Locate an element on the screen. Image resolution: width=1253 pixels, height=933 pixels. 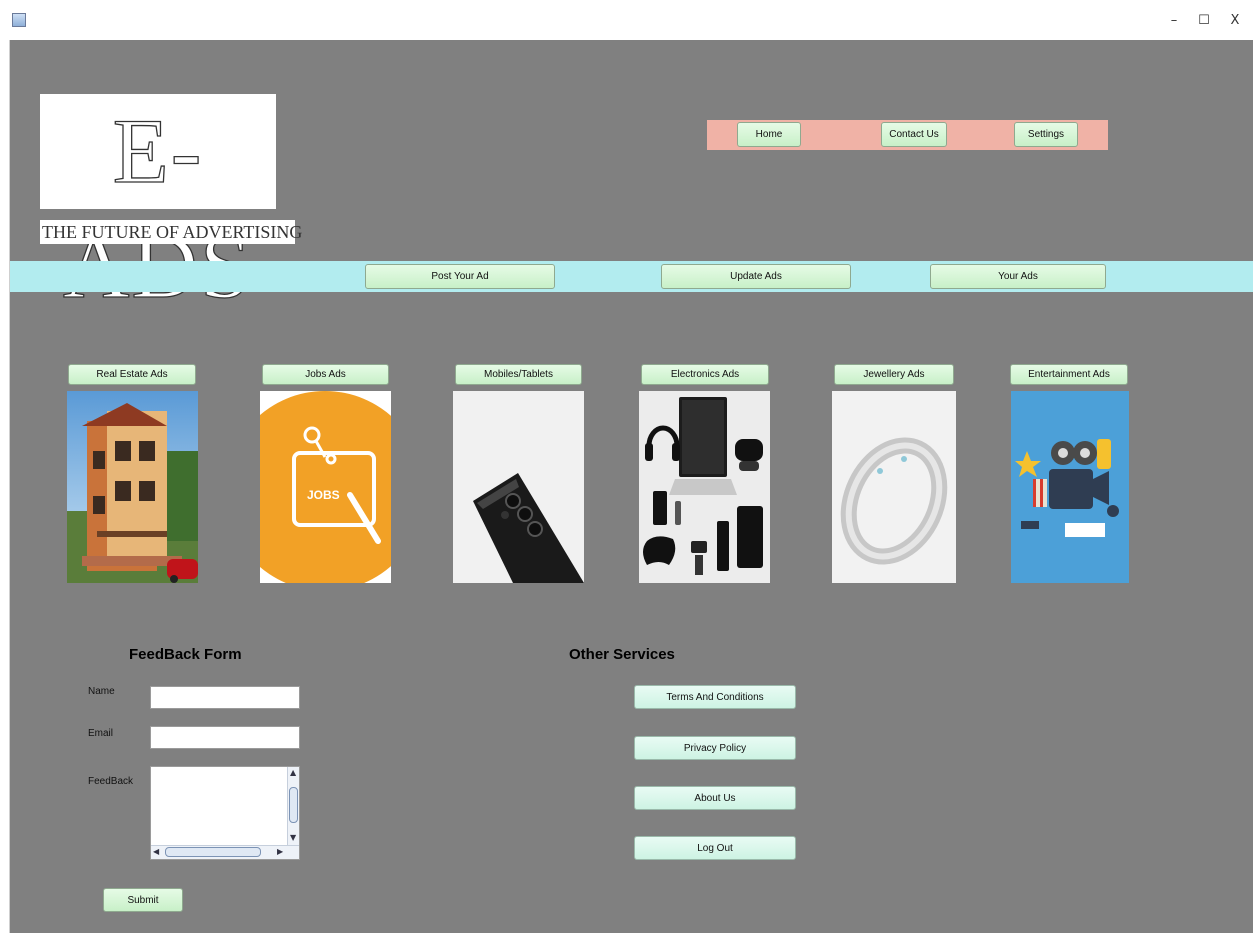
jobs-image-text: JOBS is located at coordinates (323, 495).